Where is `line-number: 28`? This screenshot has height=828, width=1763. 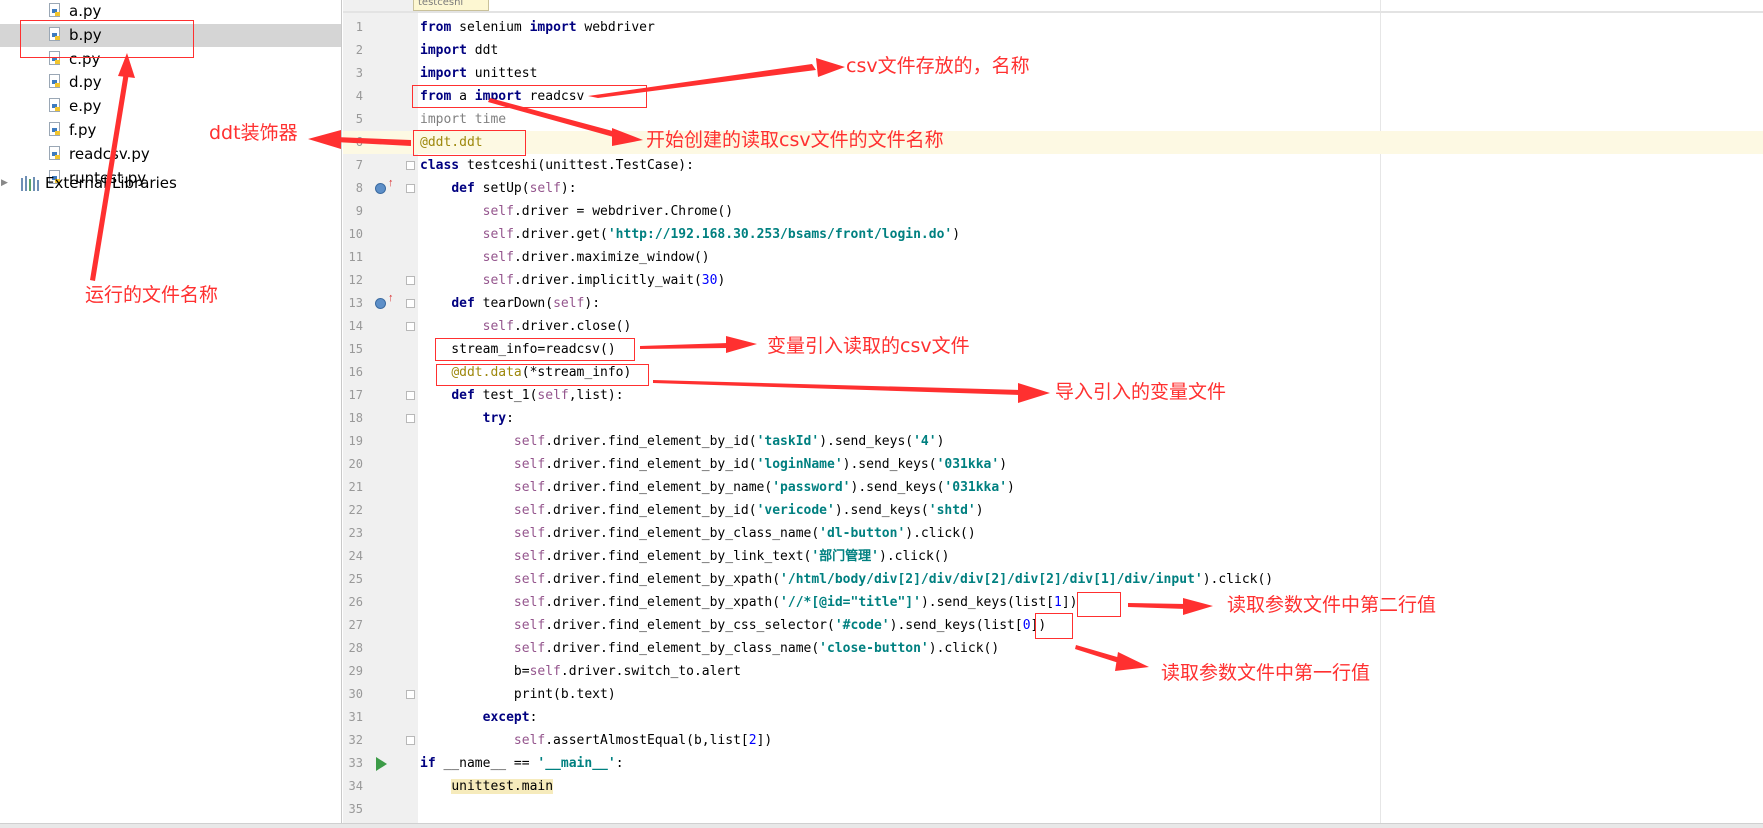
line-number: 28 is located at coordinates (355, 648).